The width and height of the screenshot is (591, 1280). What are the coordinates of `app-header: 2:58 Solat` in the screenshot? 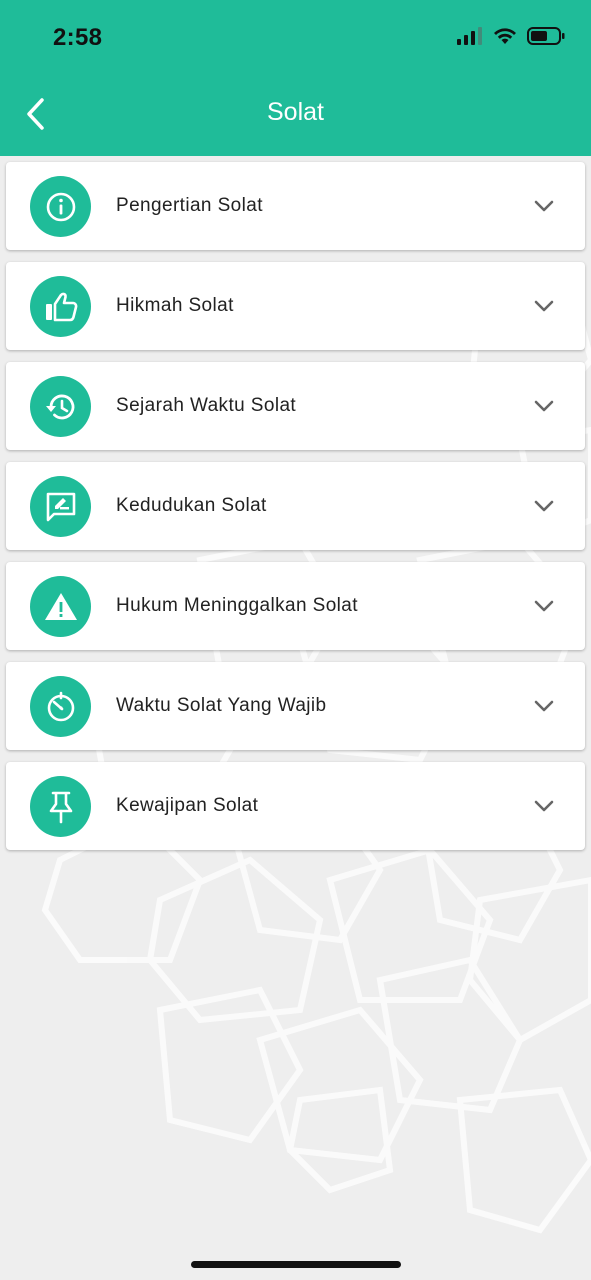 It's located at (295, 78).